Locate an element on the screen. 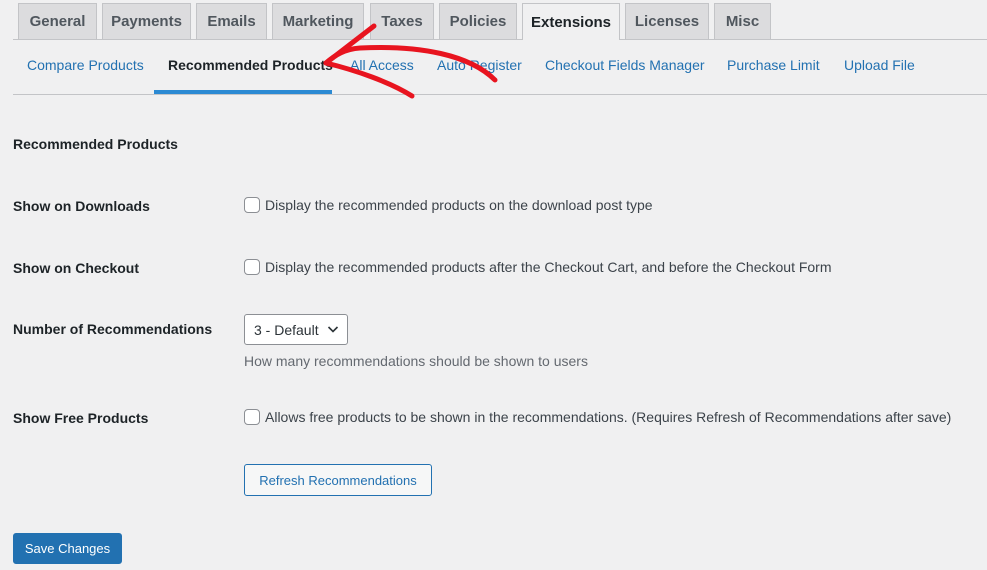 The height and width of the screenshot is (570, 987). section-title: Recommended Products is located at coordinates (95, 144).